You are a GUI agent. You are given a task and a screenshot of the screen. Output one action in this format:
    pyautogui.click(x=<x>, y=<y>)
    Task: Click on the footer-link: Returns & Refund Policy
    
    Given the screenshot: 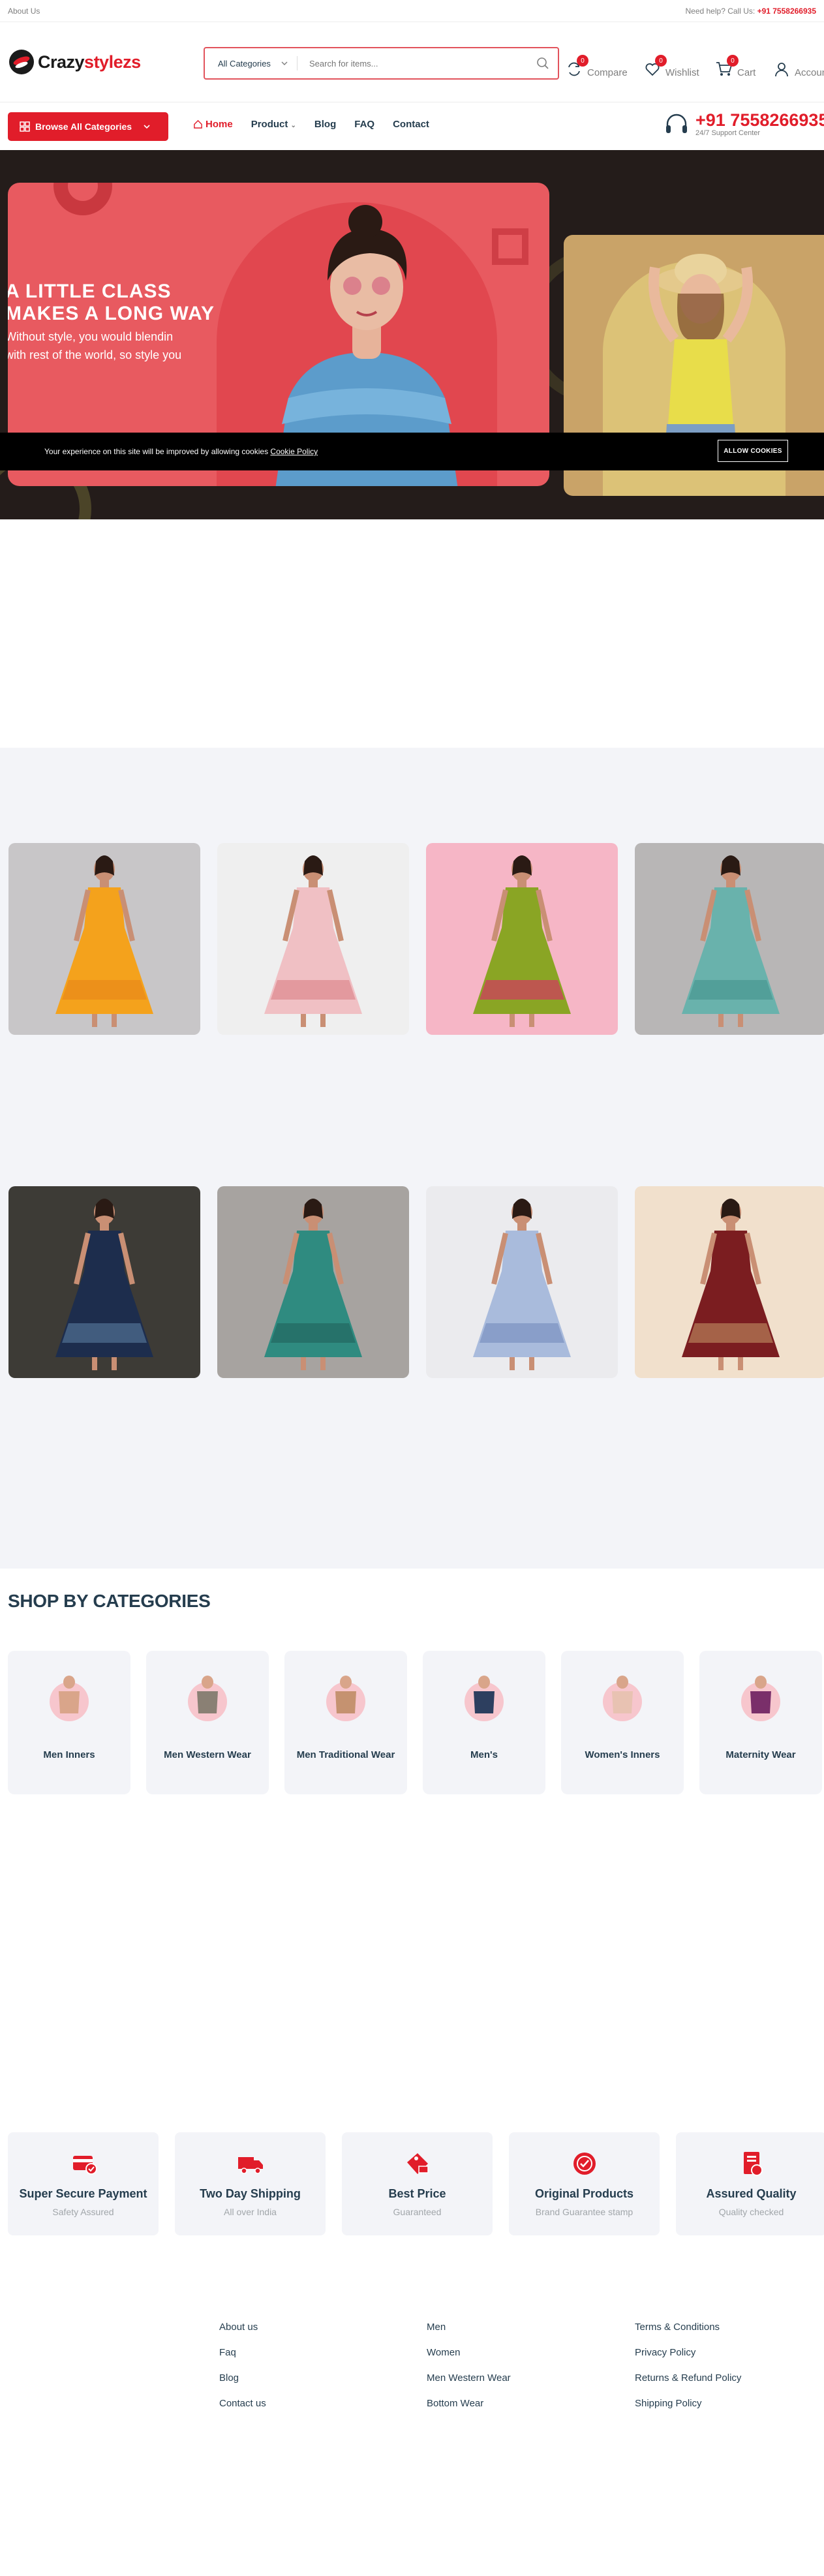 What is the action you would take?
    pyautogui.click(x=688, y=2378)
    